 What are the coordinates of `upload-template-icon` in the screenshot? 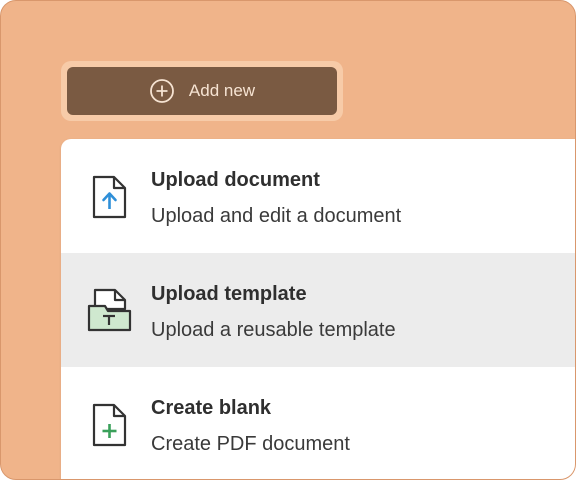 It's located at (110, 311).